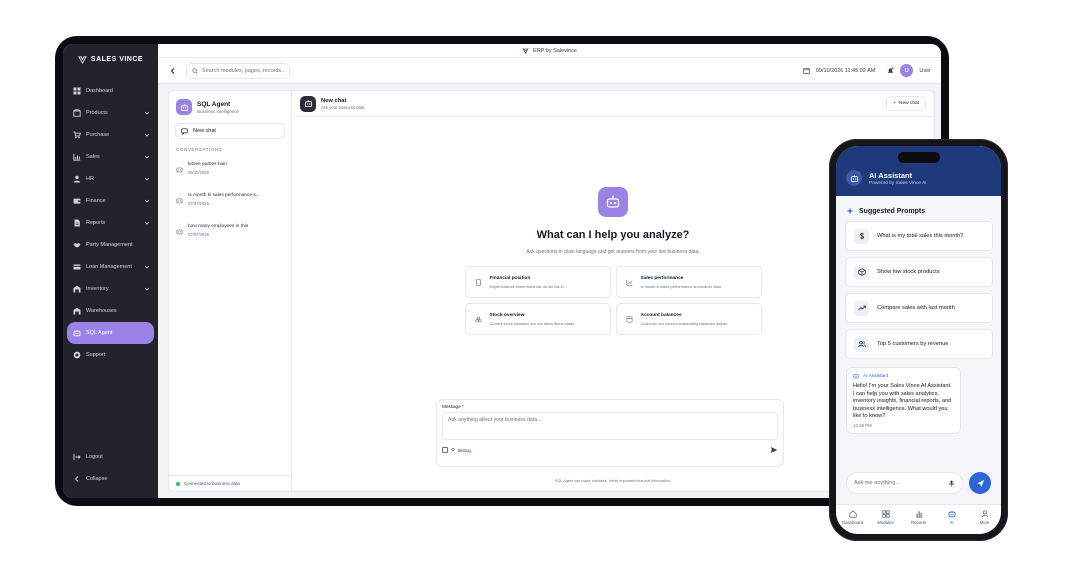 This screenshot has height=572, width=1080. Describe the element at coordinates (890, 70) in the screenshot. I see `bell-icon` at that location.